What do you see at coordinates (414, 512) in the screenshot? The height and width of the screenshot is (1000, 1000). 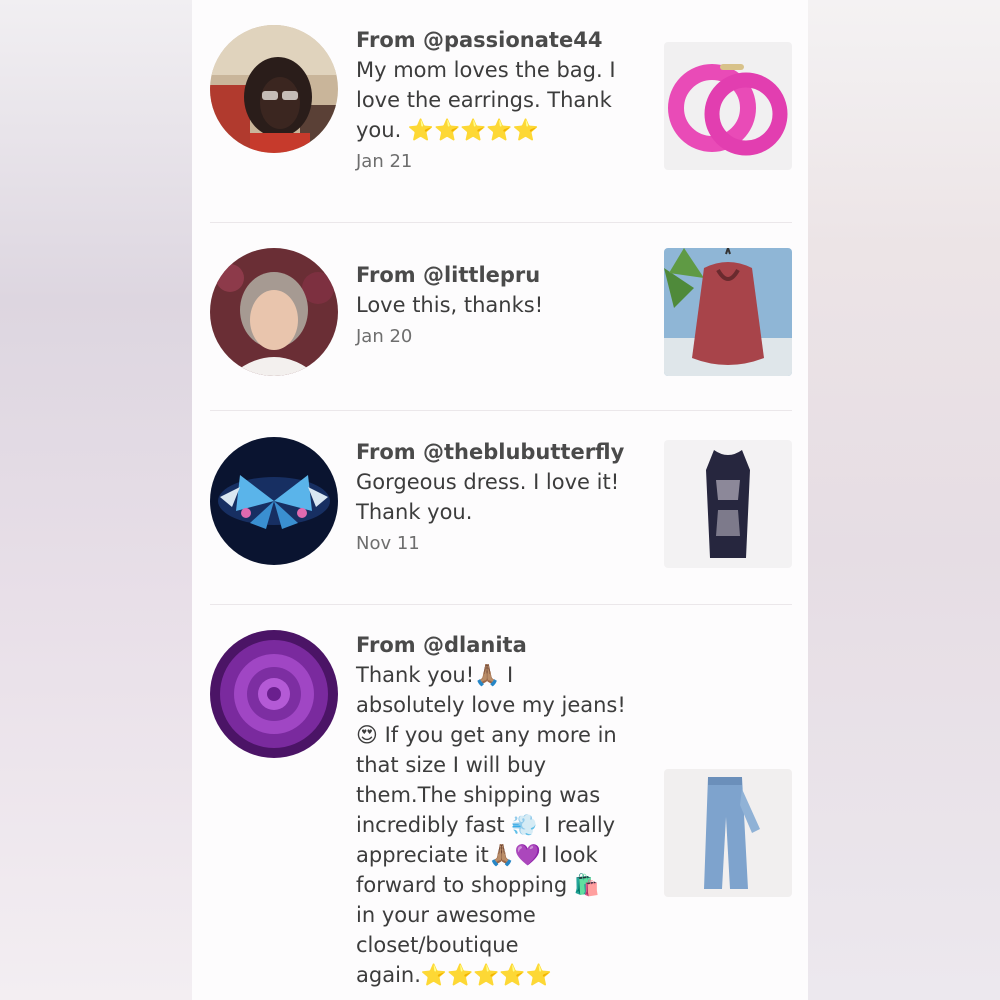 I see `review-message-line: Thank you.` at bounding box center [414, 512].